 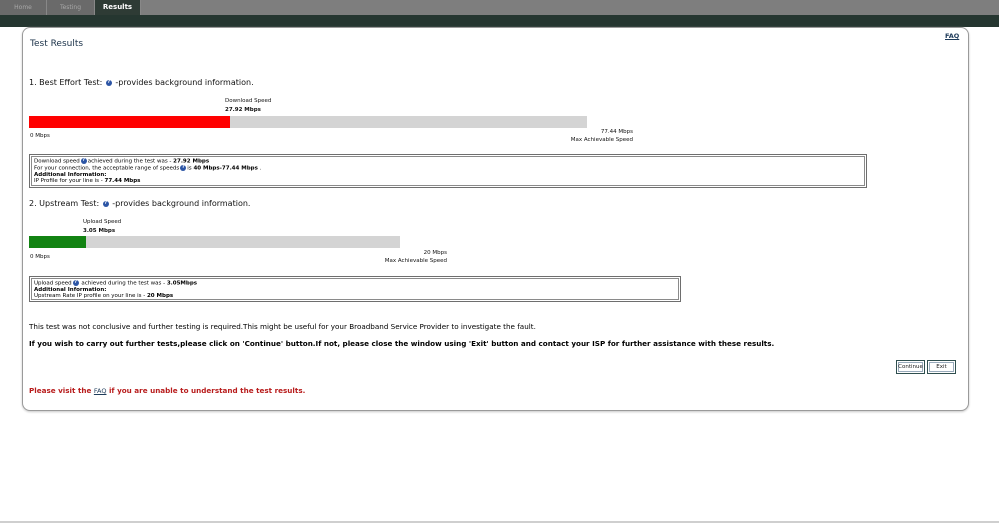 What do you see at coordinates (248, 101) in the screenshot?
I see `download-speed-label: Download Speed` at bounding box center [248, 101].